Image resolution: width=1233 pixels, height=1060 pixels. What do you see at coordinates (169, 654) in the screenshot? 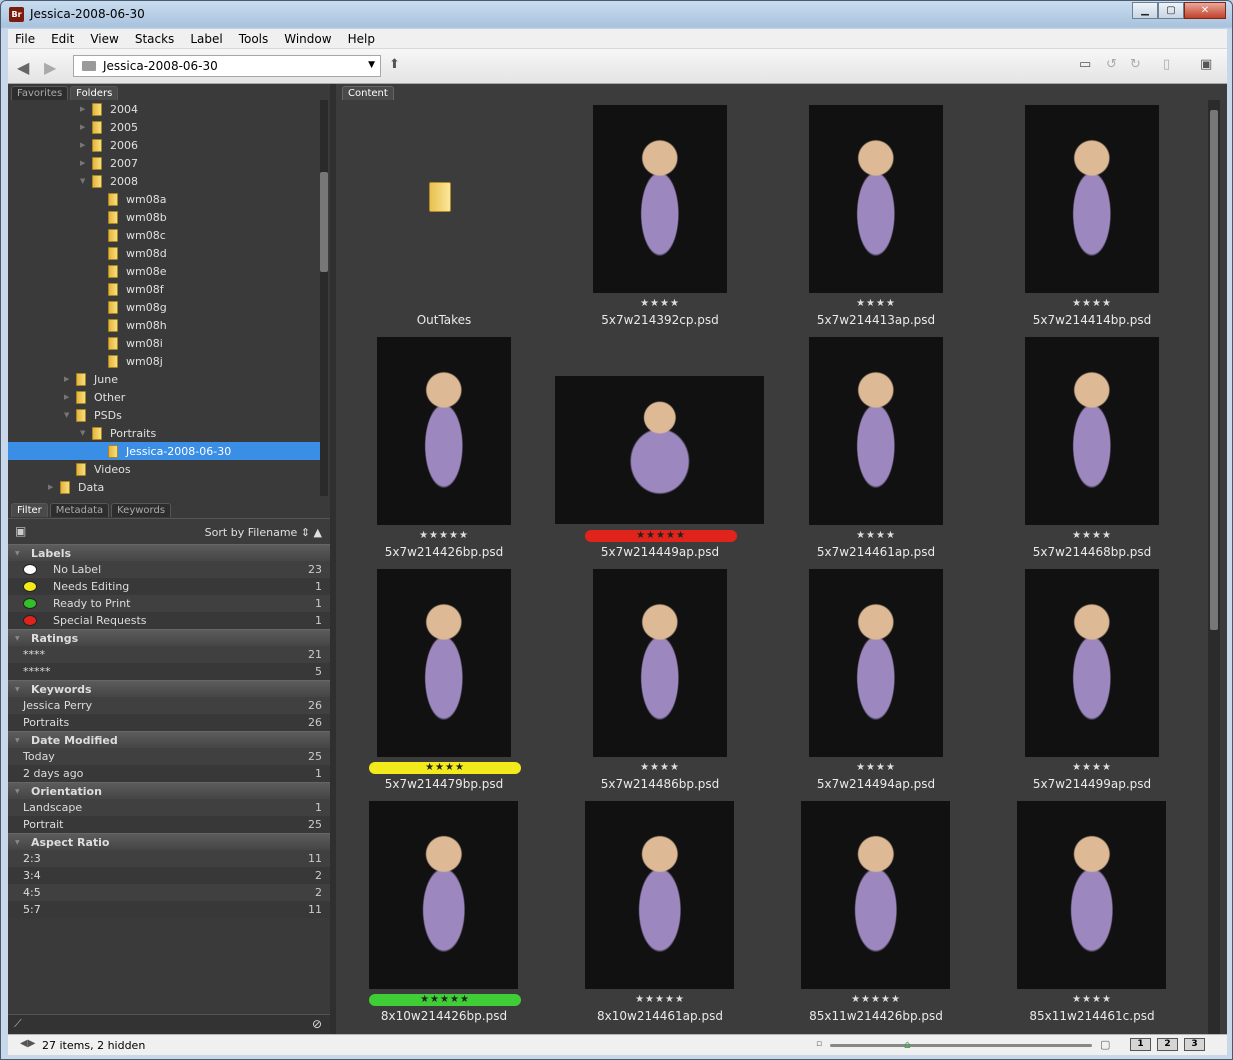
I see `filter-row: **** 21` at bounding box center [169, 654].